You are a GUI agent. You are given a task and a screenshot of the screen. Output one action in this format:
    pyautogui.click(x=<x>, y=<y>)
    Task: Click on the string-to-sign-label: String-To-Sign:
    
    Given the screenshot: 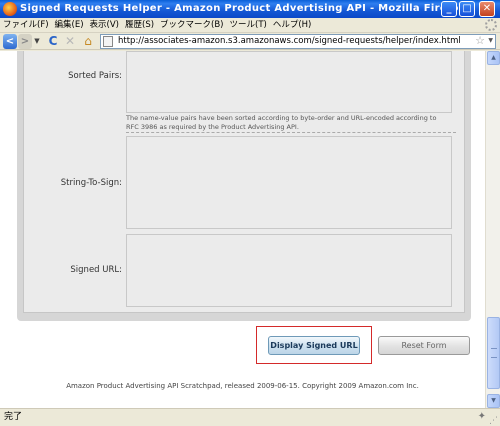 What is the action you would take?
    pyautogui.click(x=91, y=183)
    